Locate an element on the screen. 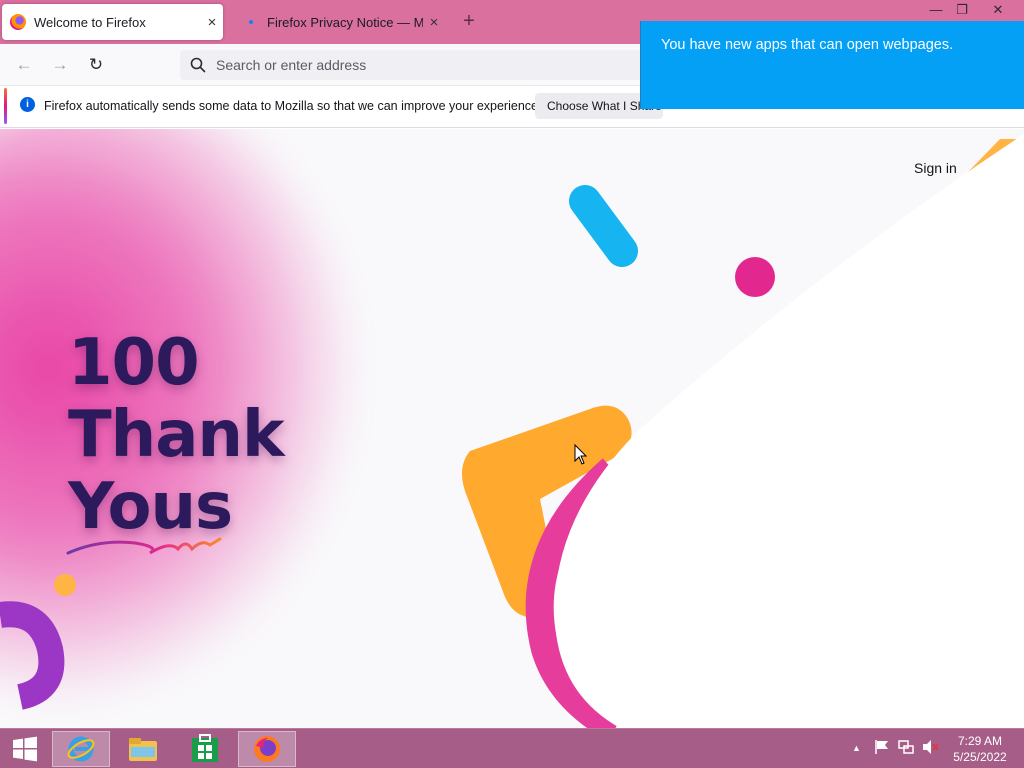 This screenshot has width=1024, height=768. sign-in-link: Sign in is located at coordinates (935, 168).